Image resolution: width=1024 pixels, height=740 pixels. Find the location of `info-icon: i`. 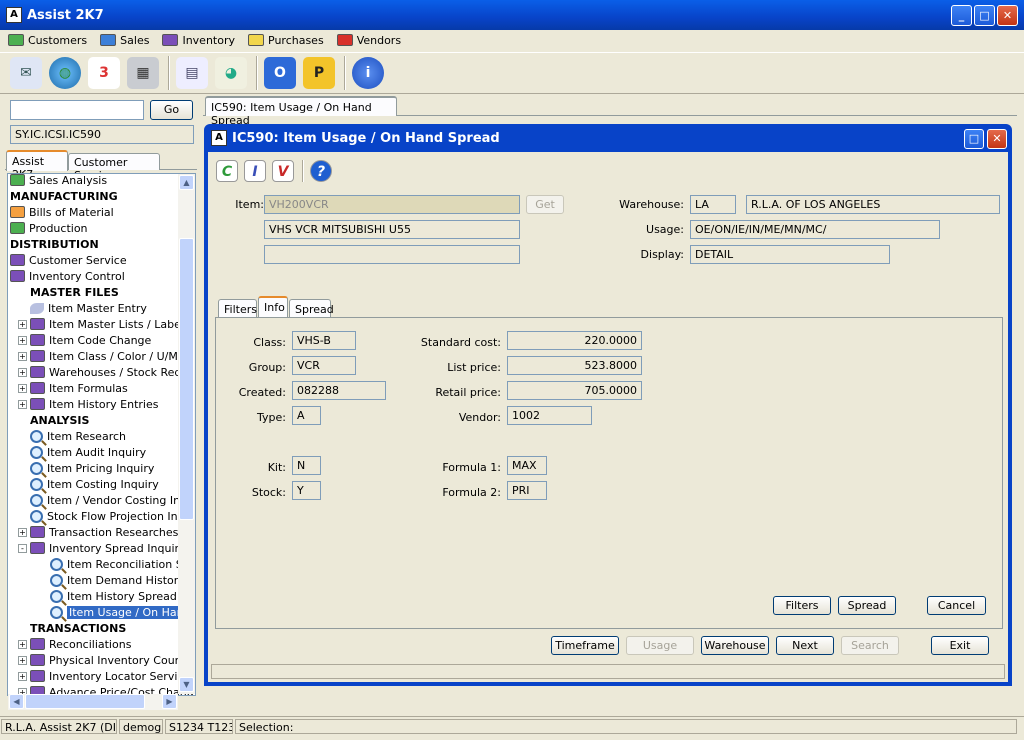

info-icon: i is located at coordinates (368, 73).